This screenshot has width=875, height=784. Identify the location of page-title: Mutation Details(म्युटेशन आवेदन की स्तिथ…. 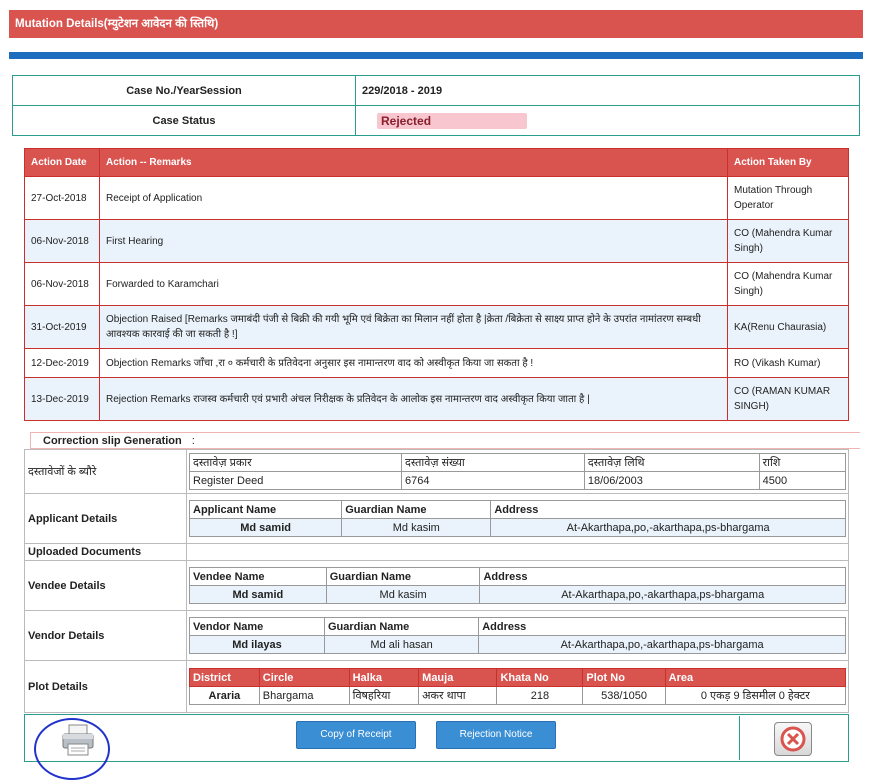
(436, 24).